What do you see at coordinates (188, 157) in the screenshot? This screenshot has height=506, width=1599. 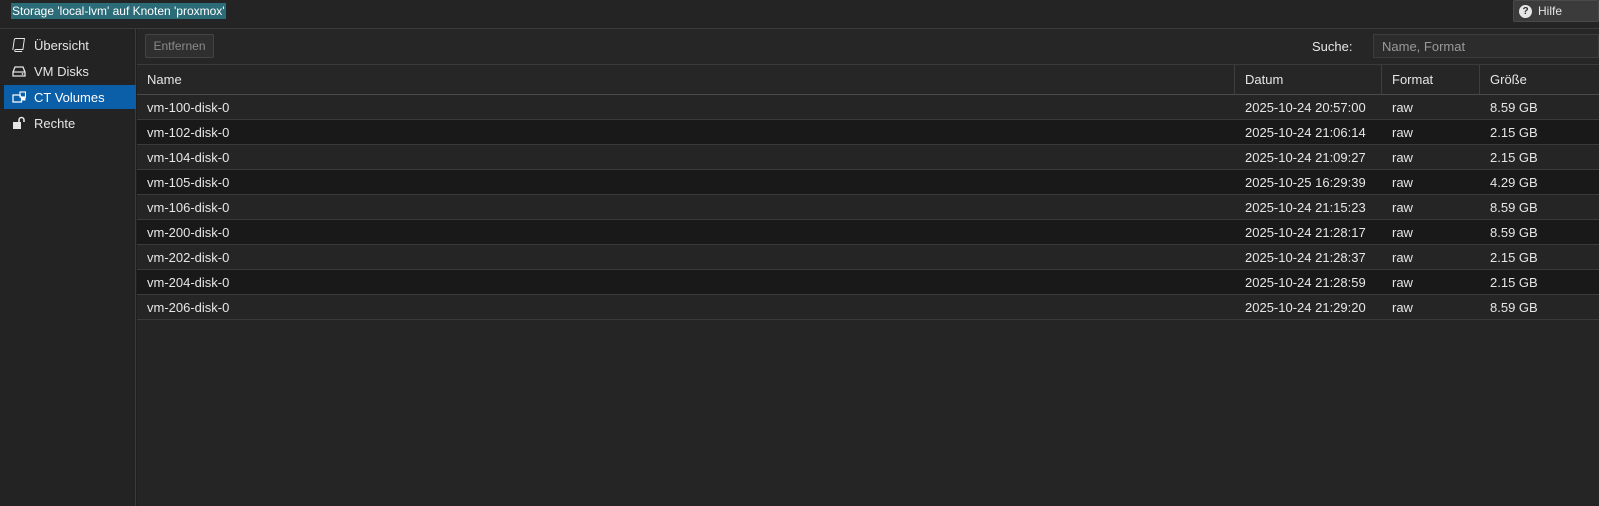 I see `cell-name: vm-104-disk-0` at bounding box center [188, 157].